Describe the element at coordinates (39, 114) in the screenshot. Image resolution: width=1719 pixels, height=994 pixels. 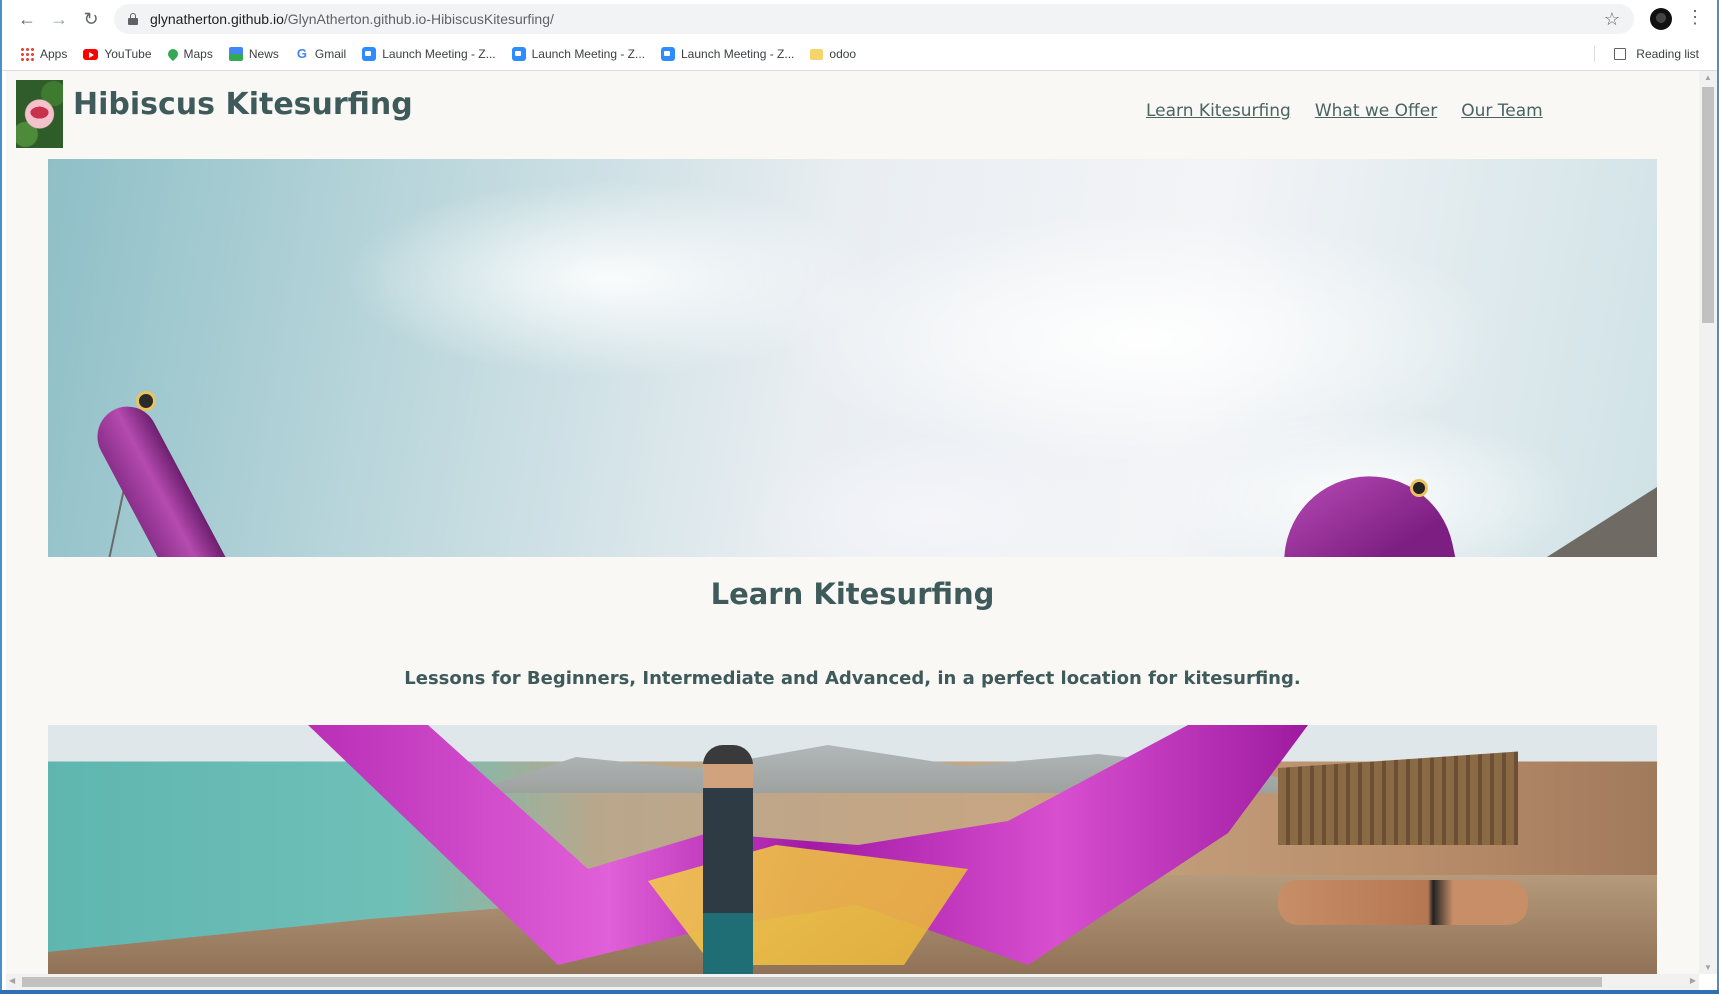
I see `hibiscus-logo` at that location.